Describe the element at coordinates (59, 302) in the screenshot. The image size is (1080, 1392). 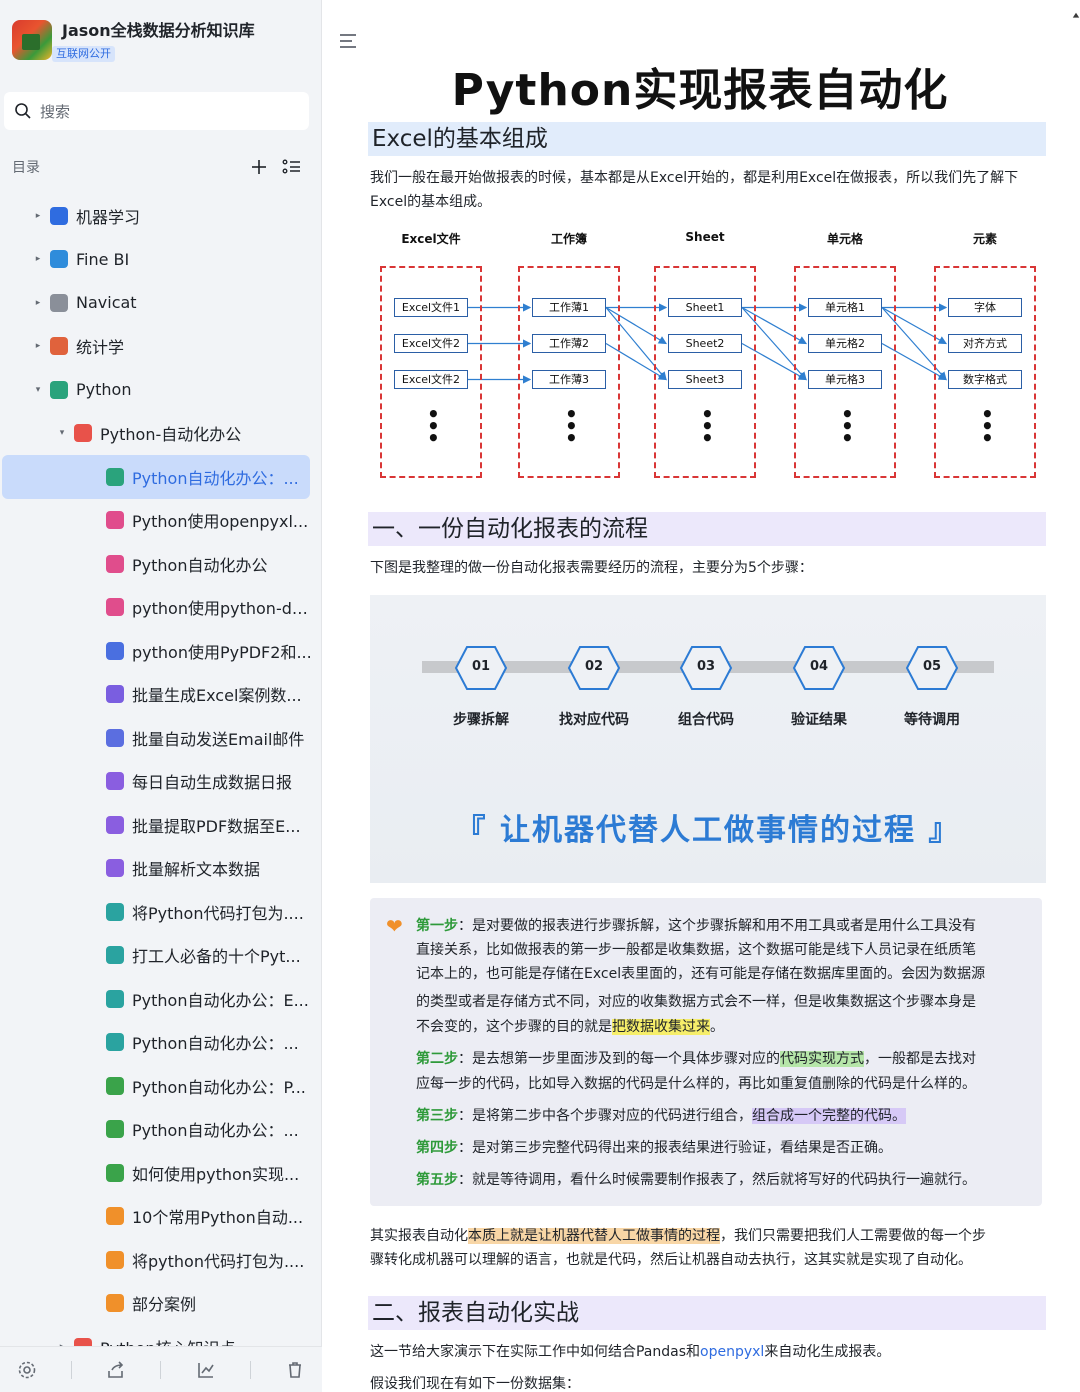
I see `gear-icon` at that location.